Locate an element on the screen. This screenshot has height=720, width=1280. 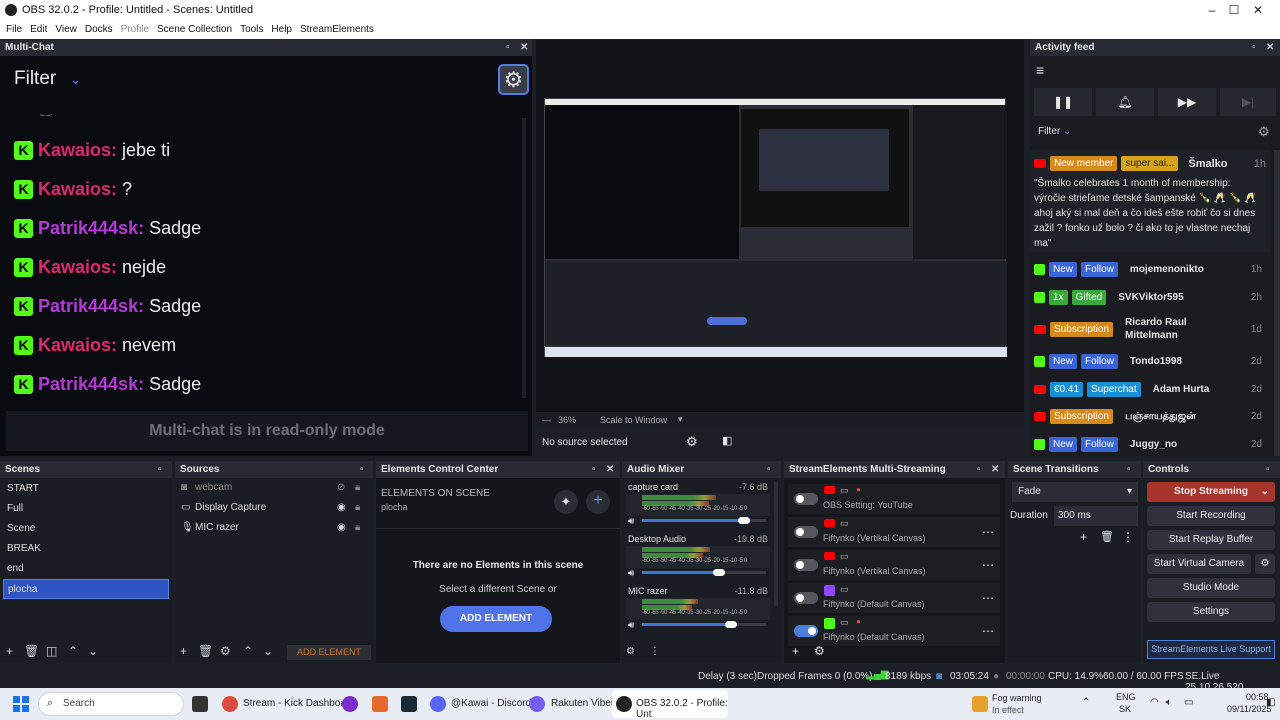
taskbar-active: OBS 32.0.2 - Profile: Unt is located at coordinates (670, 705).